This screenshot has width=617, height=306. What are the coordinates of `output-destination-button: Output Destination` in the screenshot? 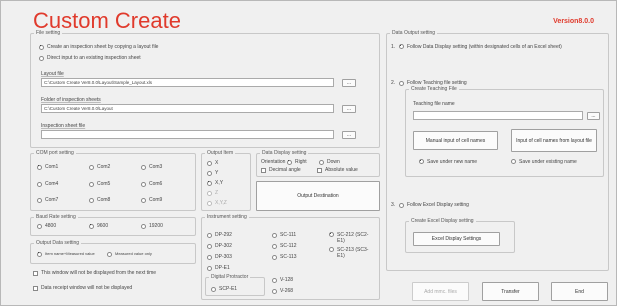 It's located at (318, 196).